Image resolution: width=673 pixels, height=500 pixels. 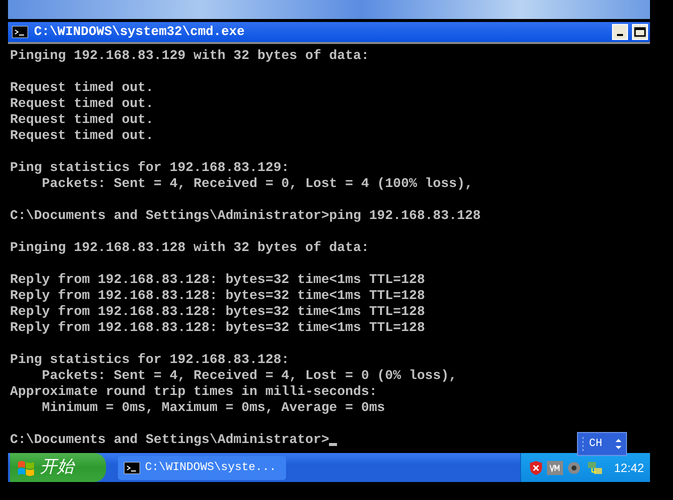 I want to click on network-icon, so click(x=595, y=468).